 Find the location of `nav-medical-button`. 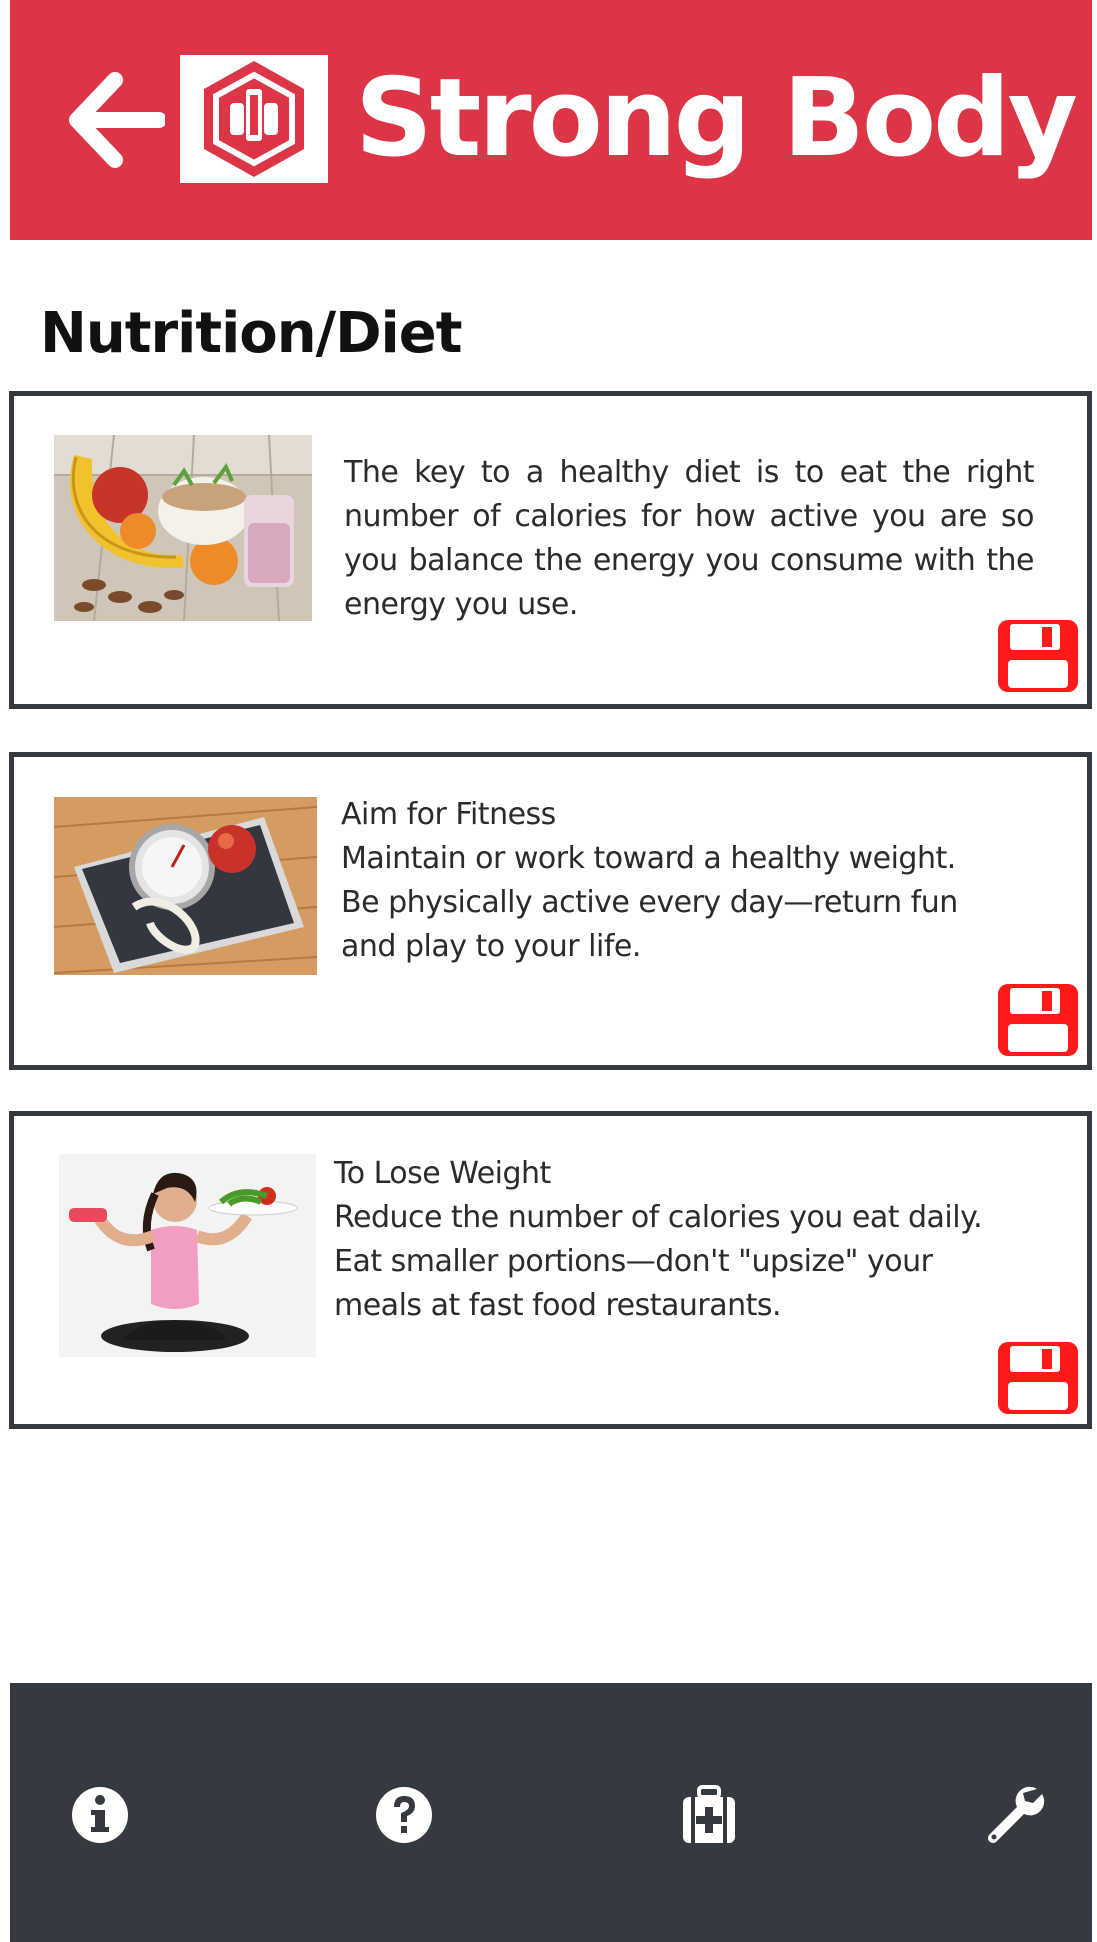

nav-medical-button is located at coordinates (709, 1815).